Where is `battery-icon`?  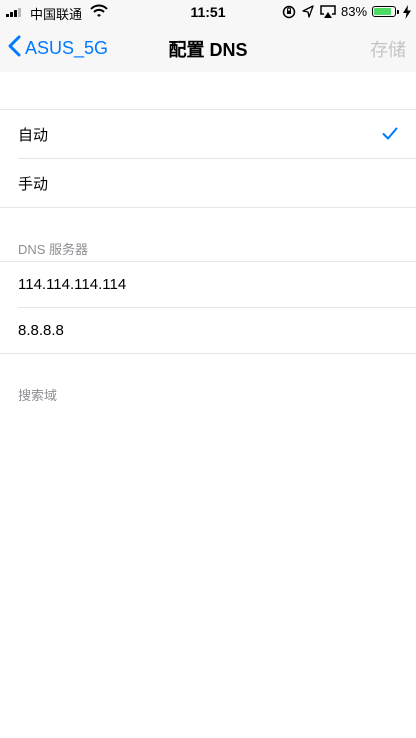
battery-icon is located at coordinates (385, 11).